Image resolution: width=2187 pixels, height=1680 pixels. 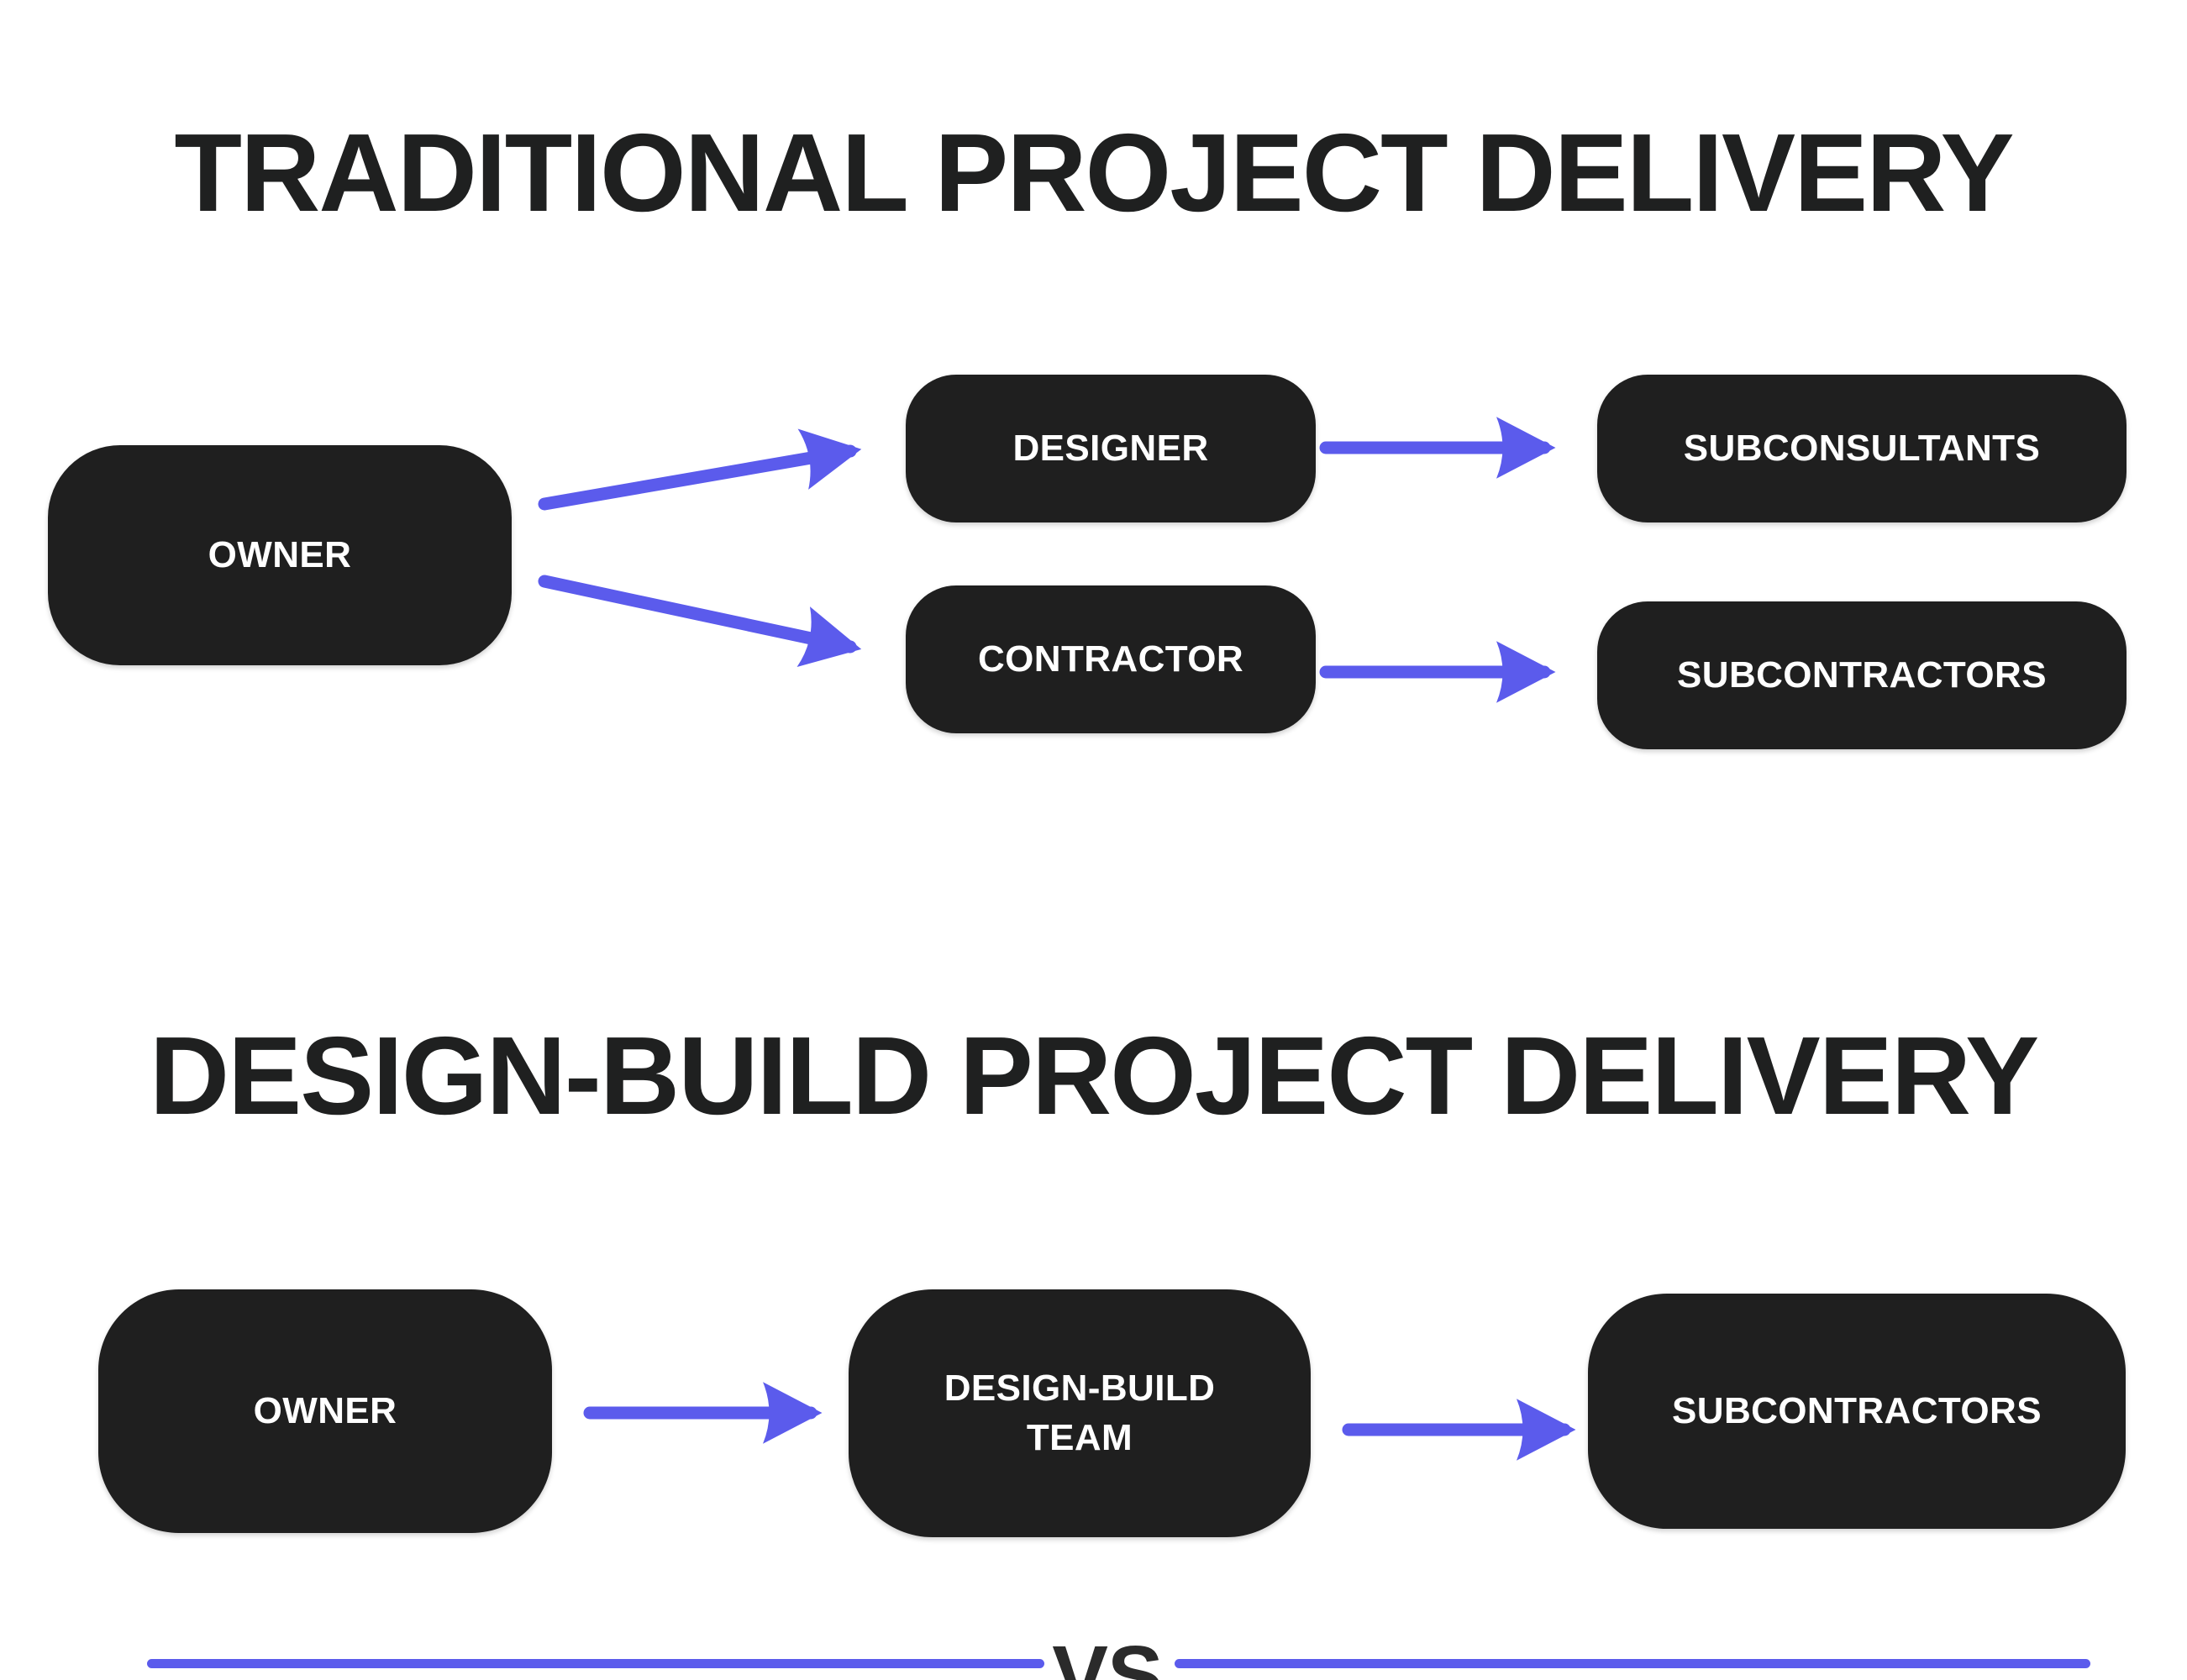 I want to click on node-subcontractors-traditional-label: SUBCONTRACTORS, so click(x=1862, y=675).